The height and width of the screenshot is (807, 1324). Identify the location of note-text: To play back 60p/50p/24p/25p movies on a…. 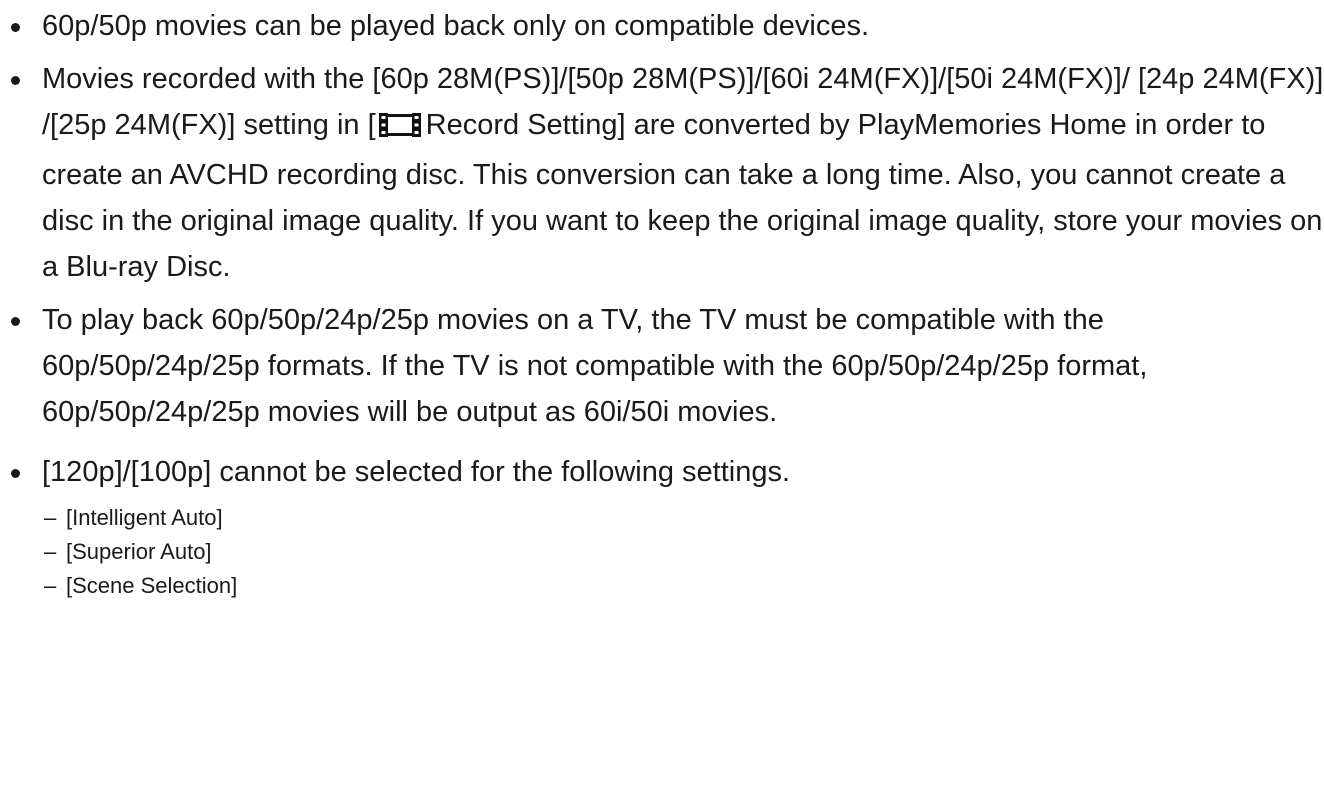
(595, 366).